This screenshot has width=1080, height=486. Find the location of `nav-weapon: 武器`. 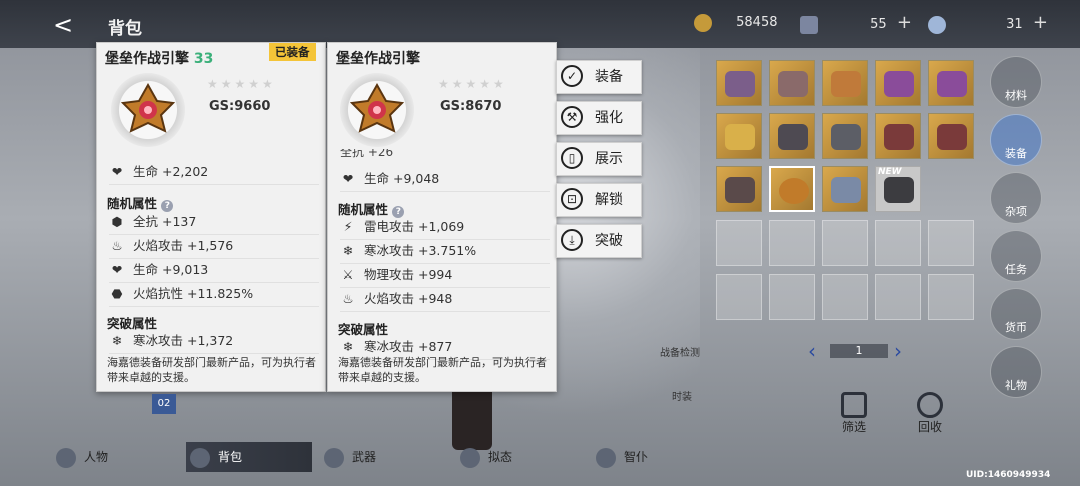

nav-weapon: 武器 is located at coordinates (350, 457).